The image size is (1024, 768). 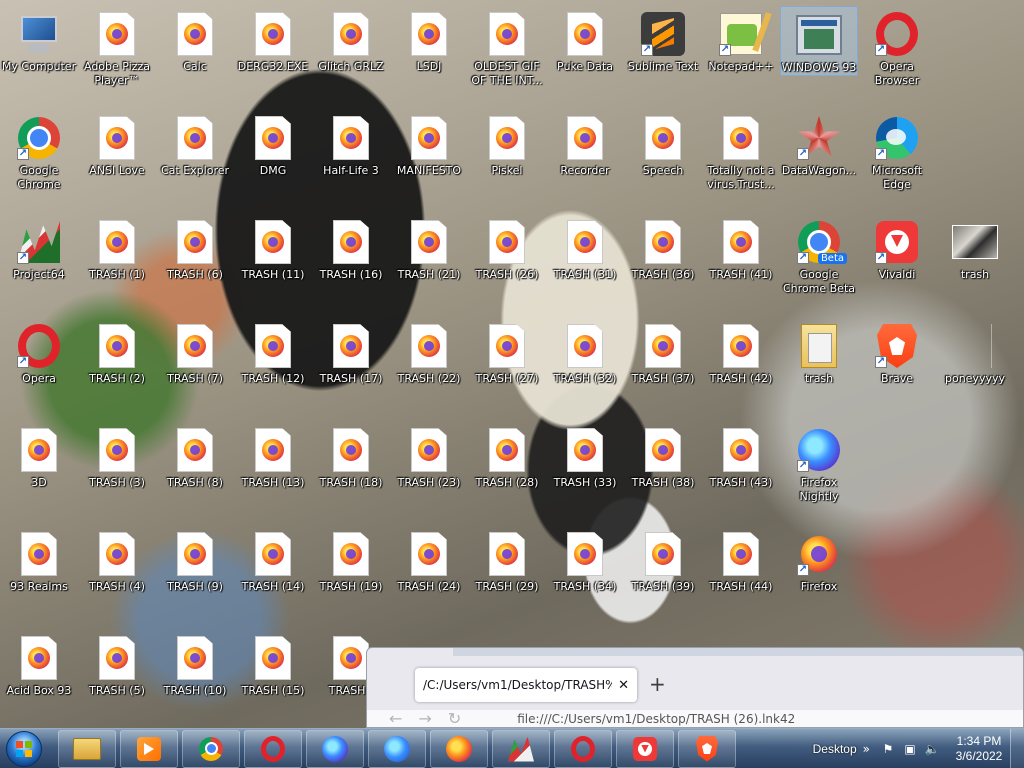 I want to click on desktop-icon-trash-19: TRASH (19), so click(x=351, y=576).